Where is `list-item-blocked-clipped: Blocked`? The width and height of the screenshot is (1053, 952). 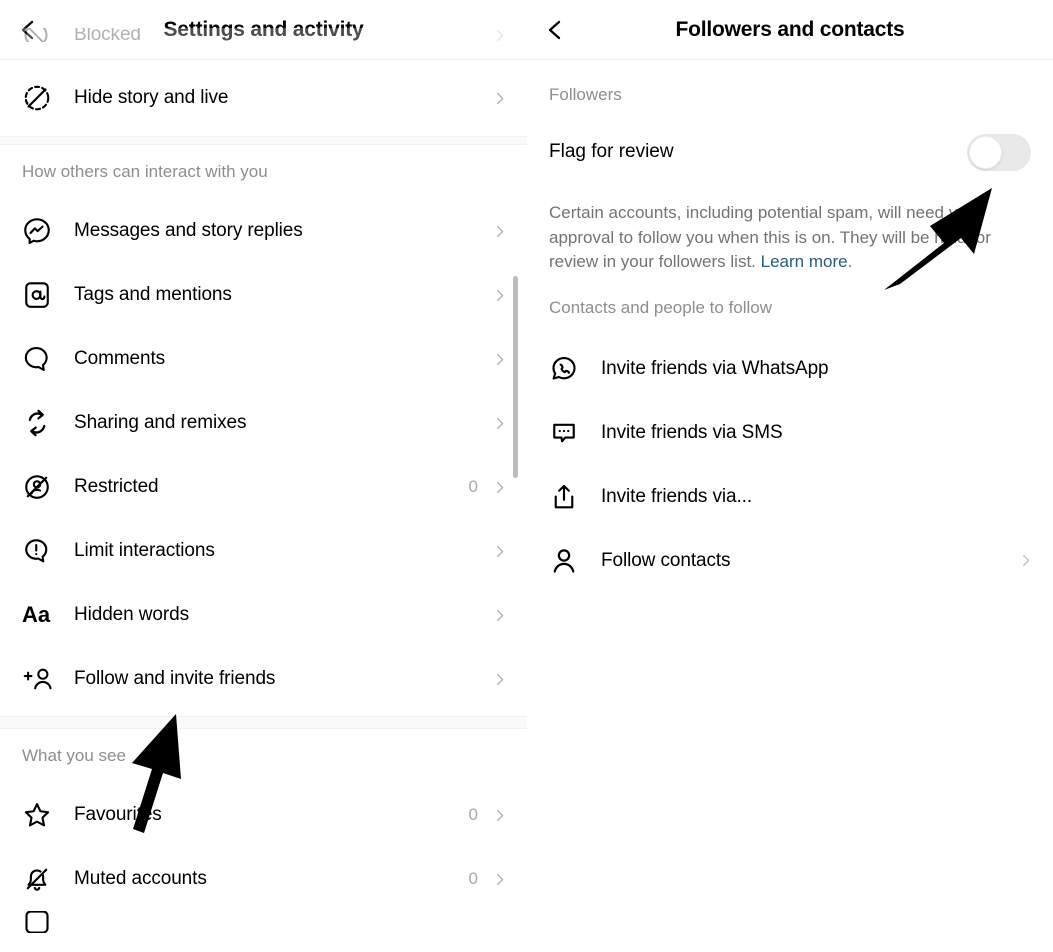
list-item-blocked-clipped: Blocked is located at coordinates (263, 35).